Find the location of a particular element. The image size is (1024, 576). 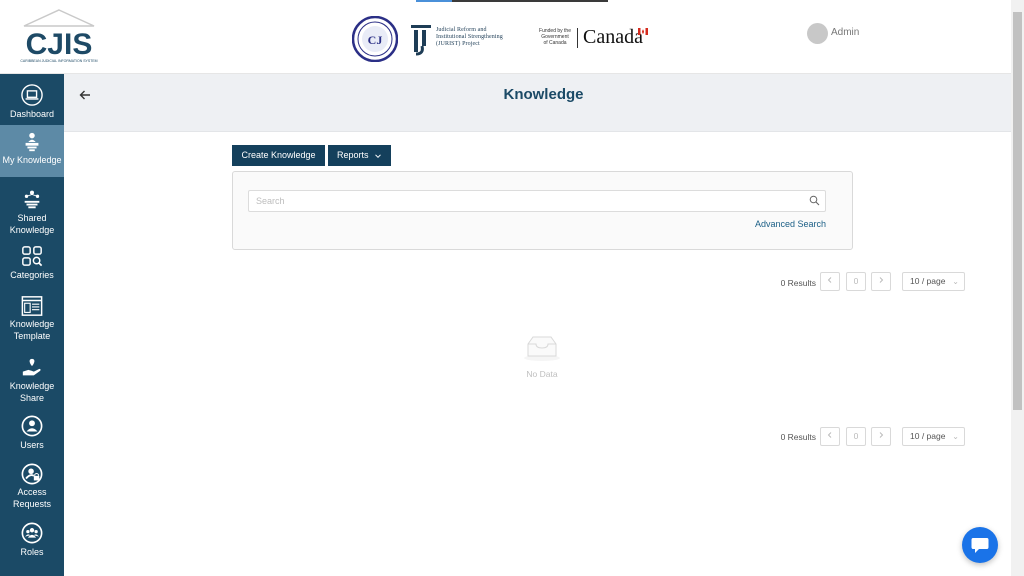

sidebar-item-roles: Roles is located at coordinates (32, 542).